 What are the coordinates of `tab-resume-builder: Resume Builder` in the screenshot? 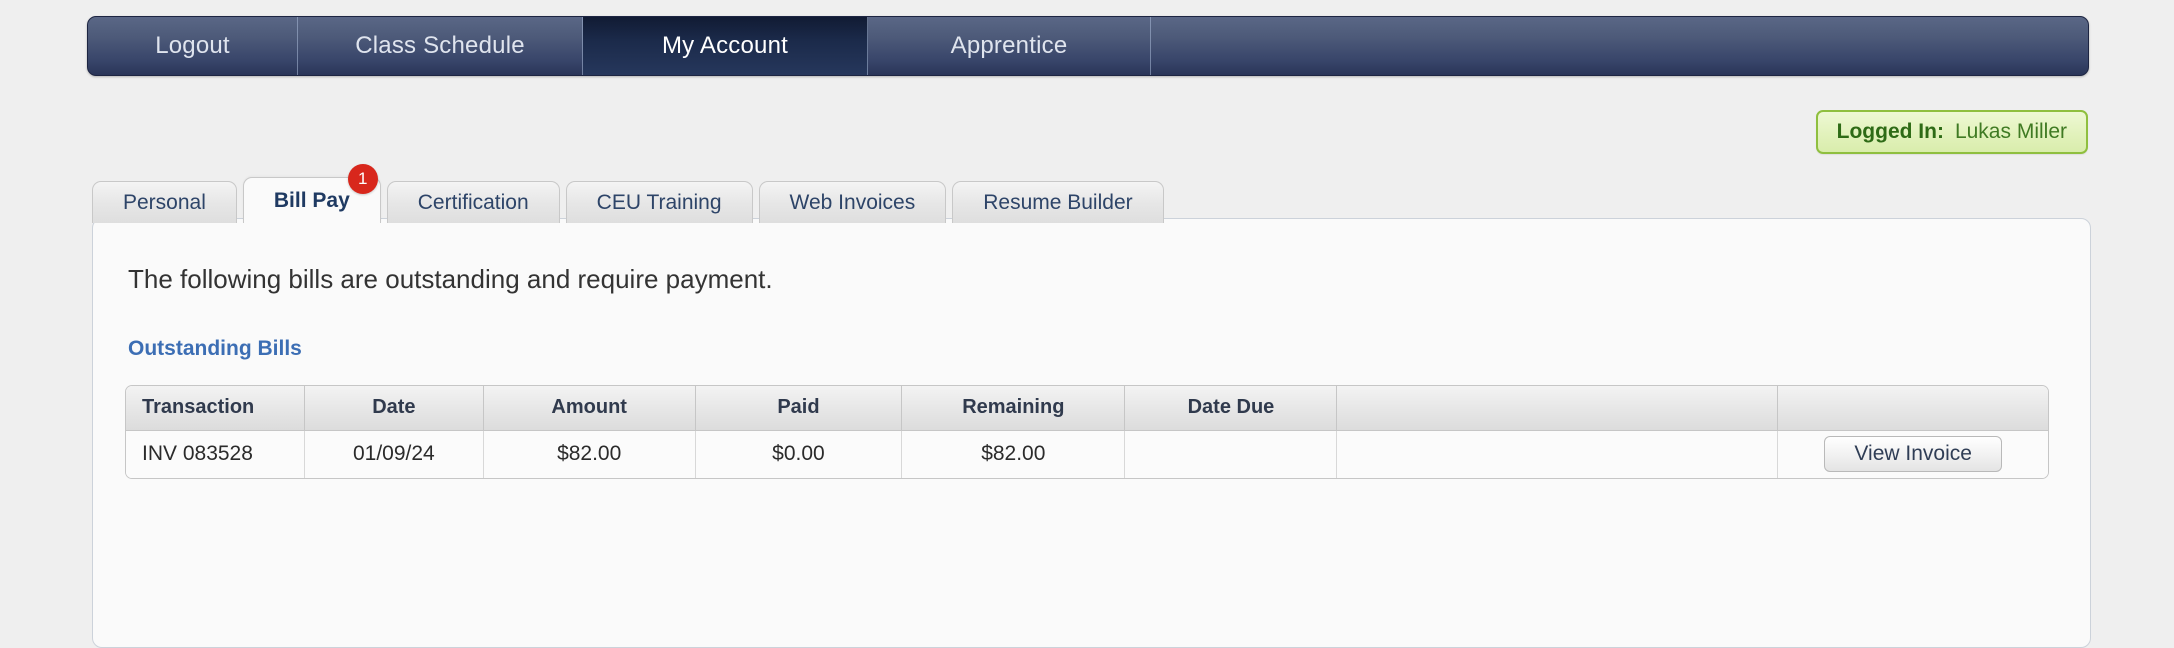 It's located at (1058, 202).